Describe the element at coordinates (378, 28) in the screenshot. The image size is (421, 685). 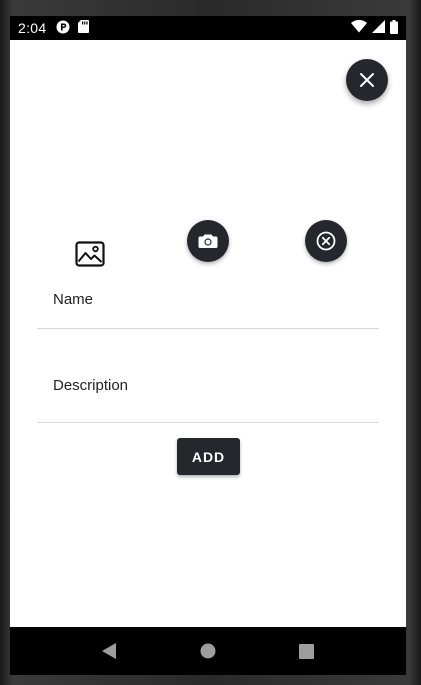
I see `cell-signal-icon` at that location.